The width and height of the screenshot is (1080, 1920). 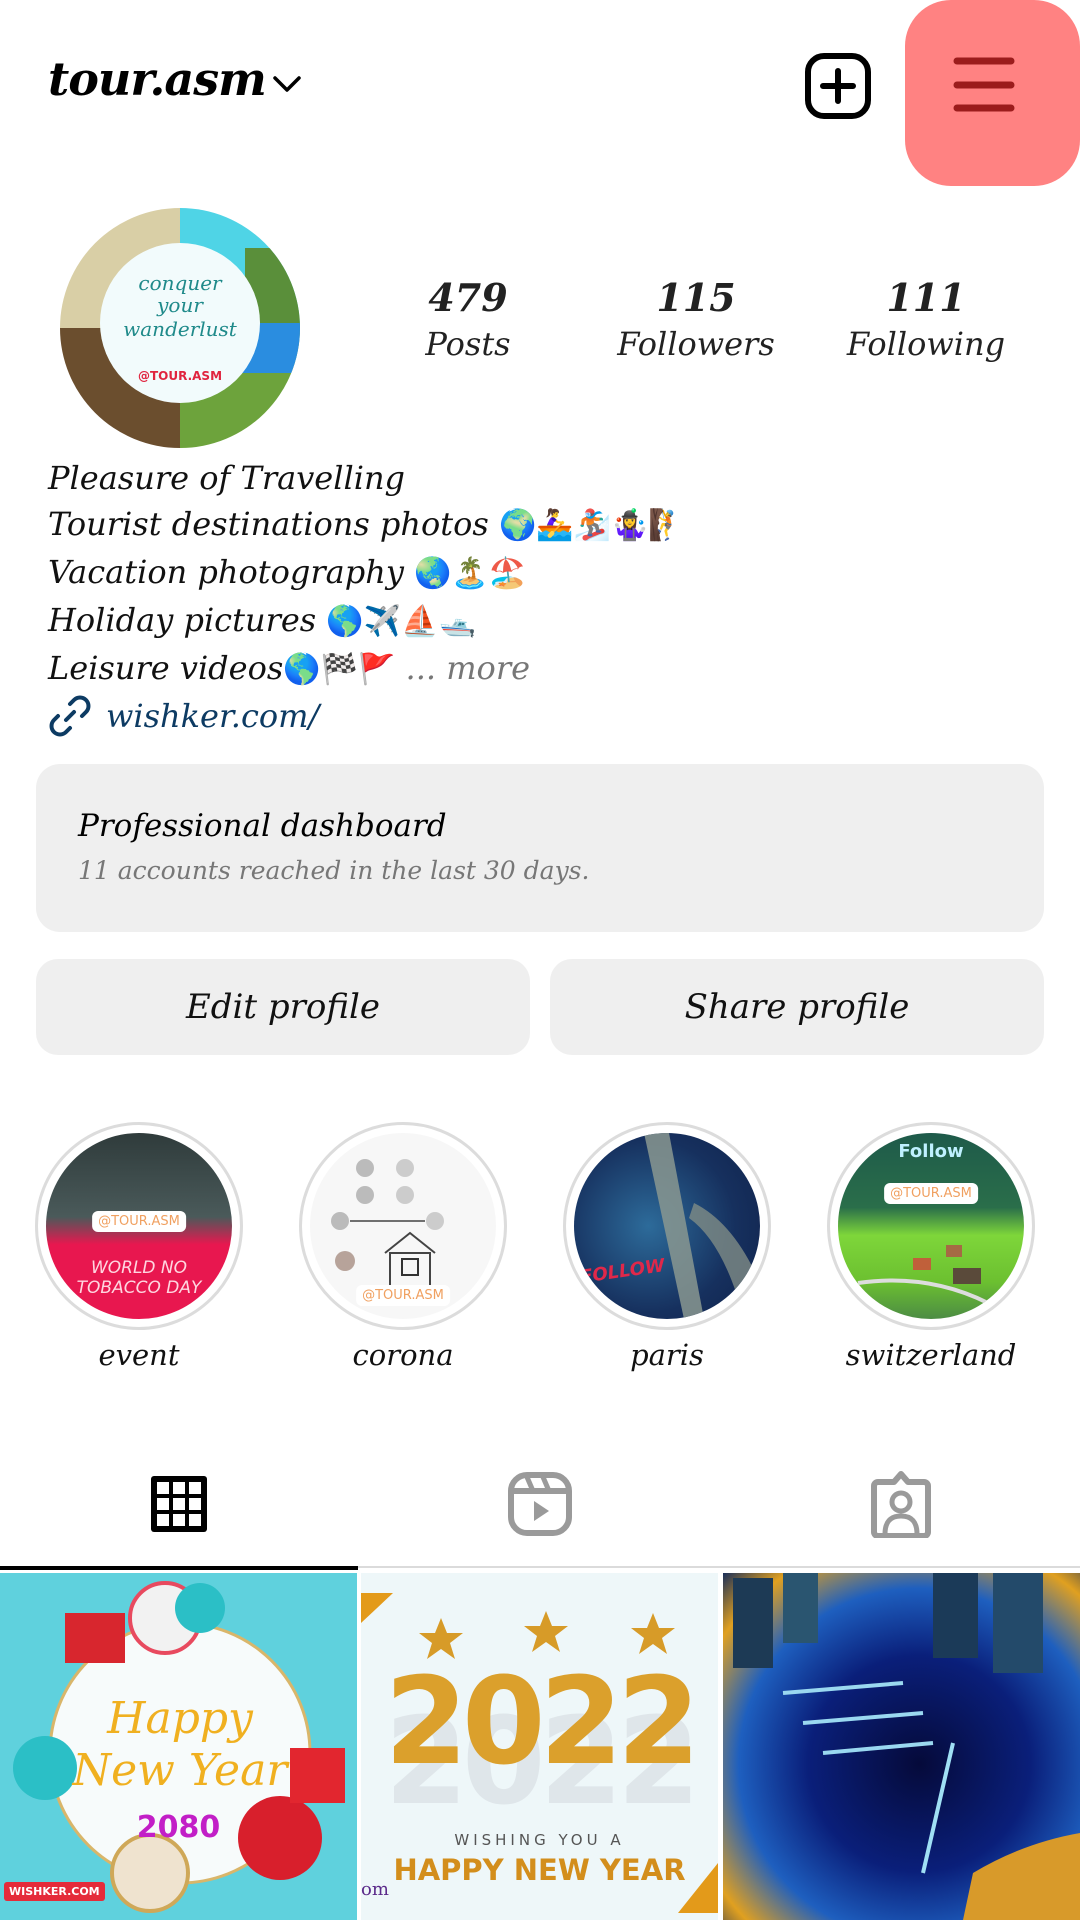 What do you see at coordinates (468, 322) in the screenshot?
I see `stat-posts: 479 Posts` at bounding box center [468, 322].